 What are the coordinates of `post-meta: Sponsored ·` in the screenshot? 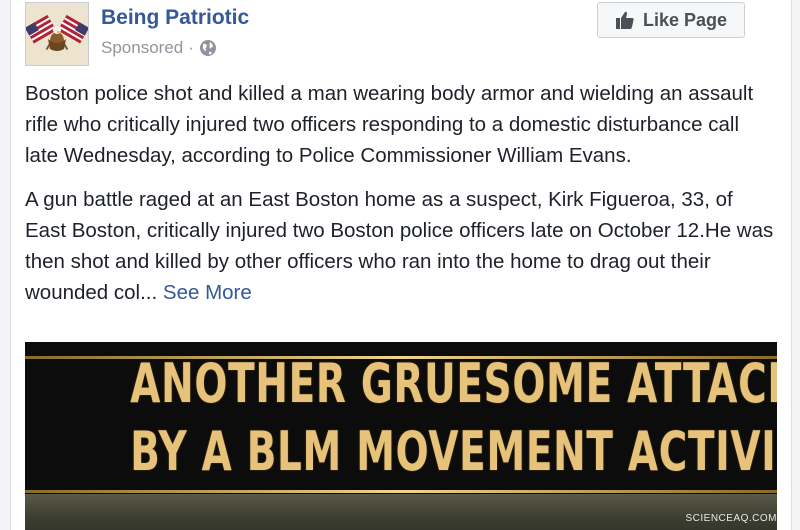 It's located at (159, 48).